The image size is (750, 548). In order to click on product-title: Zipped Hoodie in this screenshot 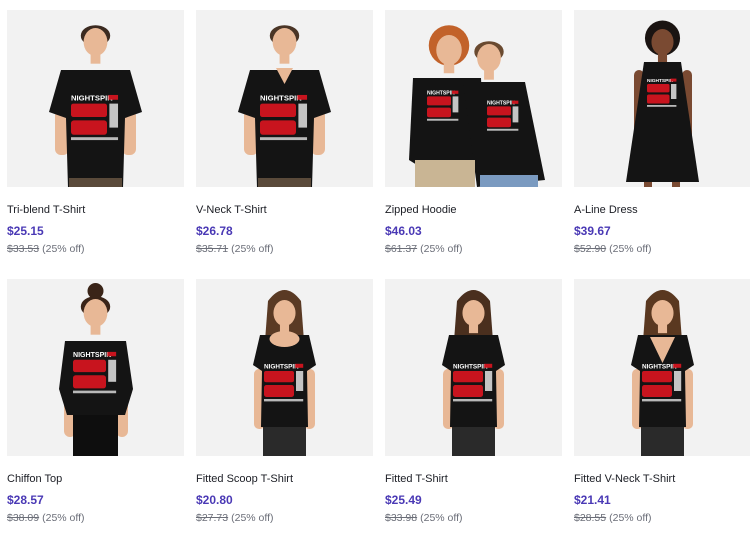, I will do `click(473, 210)`.